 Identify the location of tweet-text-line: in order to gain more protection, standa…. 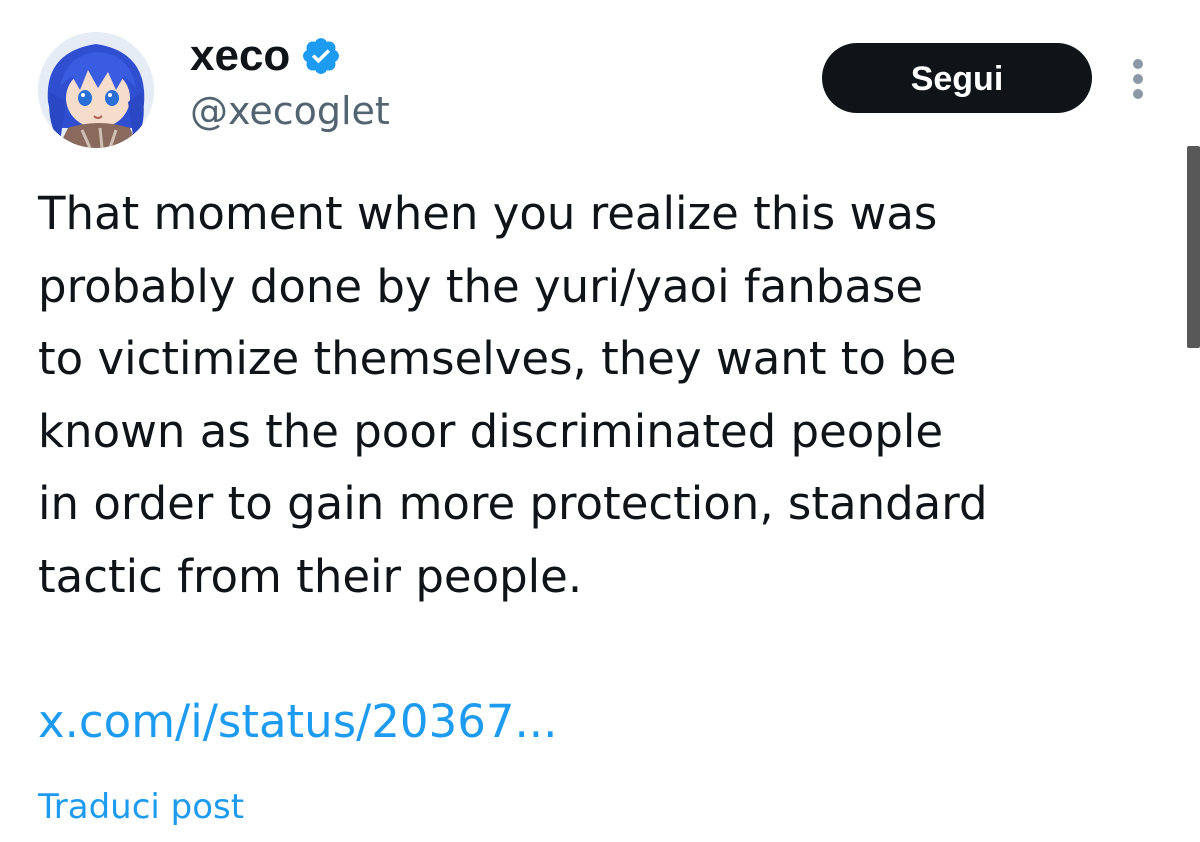
(513, 503).